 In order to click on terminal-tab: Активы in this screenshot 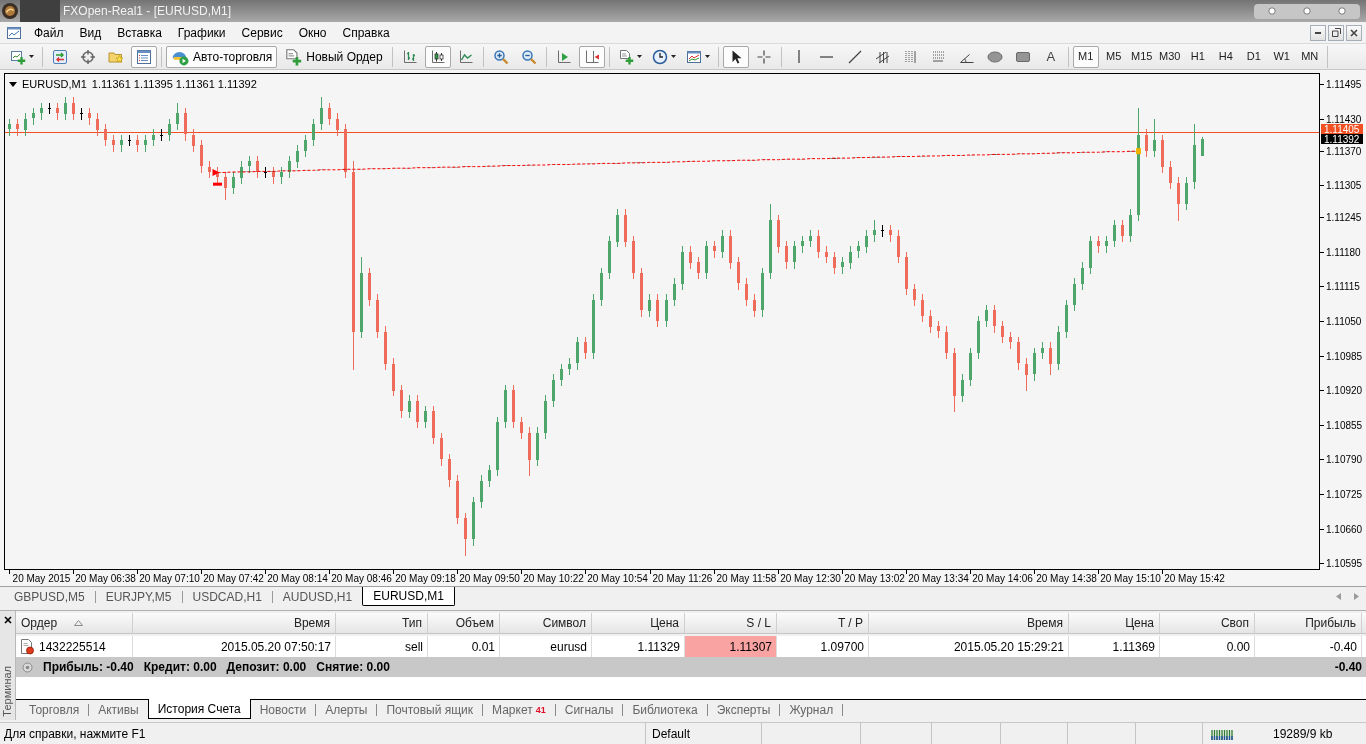, I will do `click(118, 709)`.